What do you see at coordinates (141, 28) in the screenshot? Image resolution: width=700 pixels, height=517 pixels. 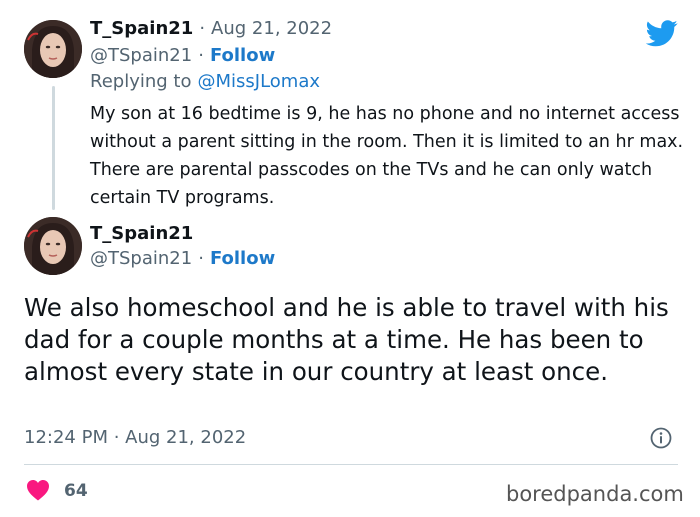 I see `reply-display-name: T_Spain21` at bounding box center [141, 28].